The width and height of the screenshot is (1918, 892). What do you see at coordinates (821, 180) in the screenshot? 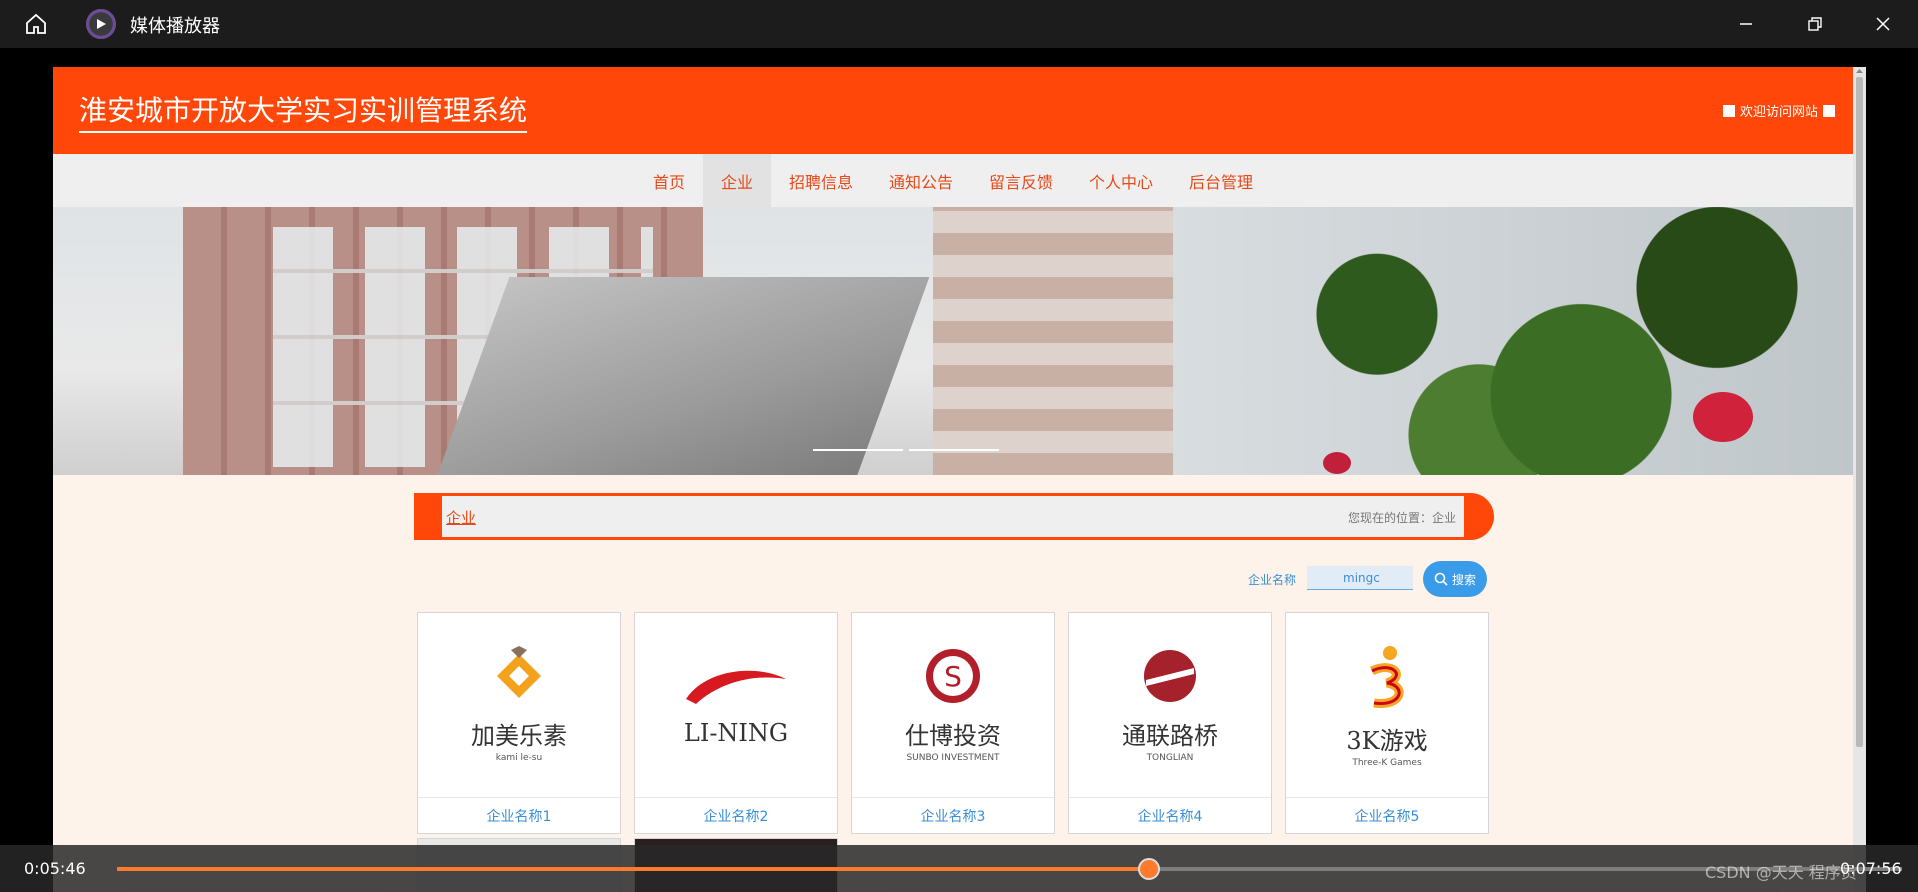
I see `nav-item: 招聘信息` at bounding box center [821, 180].